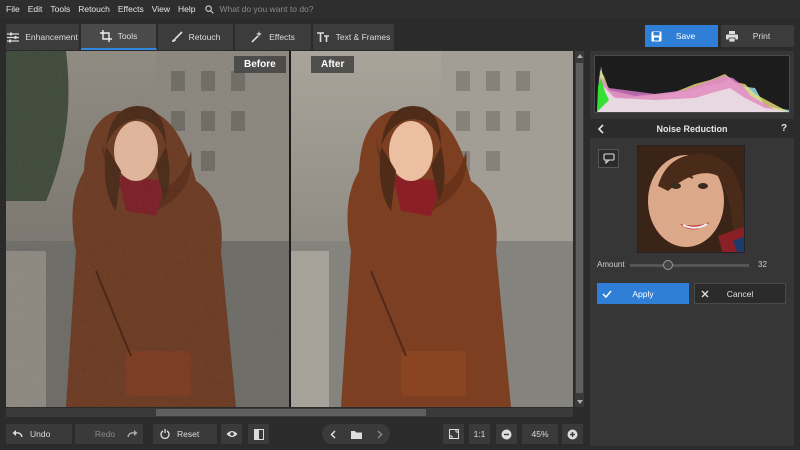 Image resolution: width=800 pixels, height=450 pixels. I want to click on vertical-scroll-thumb, so click(579, 228).